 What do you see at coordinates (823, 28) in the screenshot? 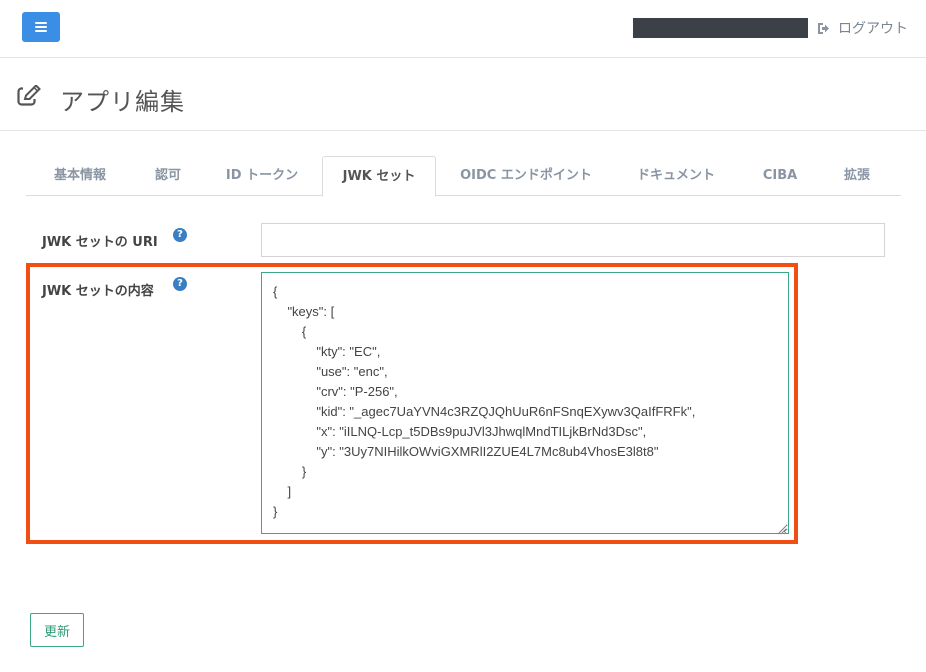
I see `sign-out-icon` at bounding box center [823, 28].